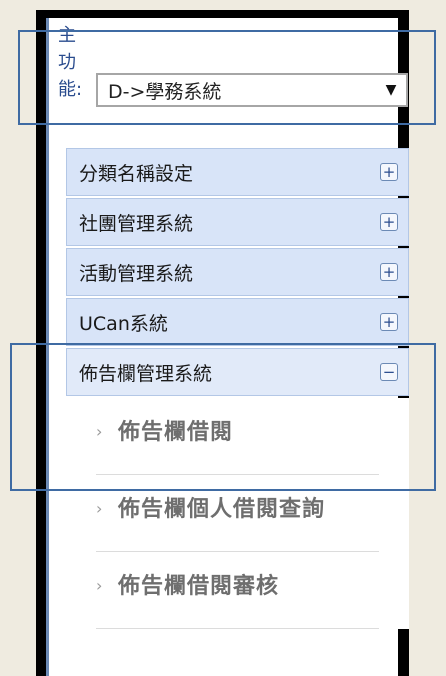 The height and width of the screenshot is (676, 446). What do you see at coordinates (252, 90) in the screenshot?
I see `main-function-dropdown: D->學務系統 ▼` at bounding box center [252, 90].